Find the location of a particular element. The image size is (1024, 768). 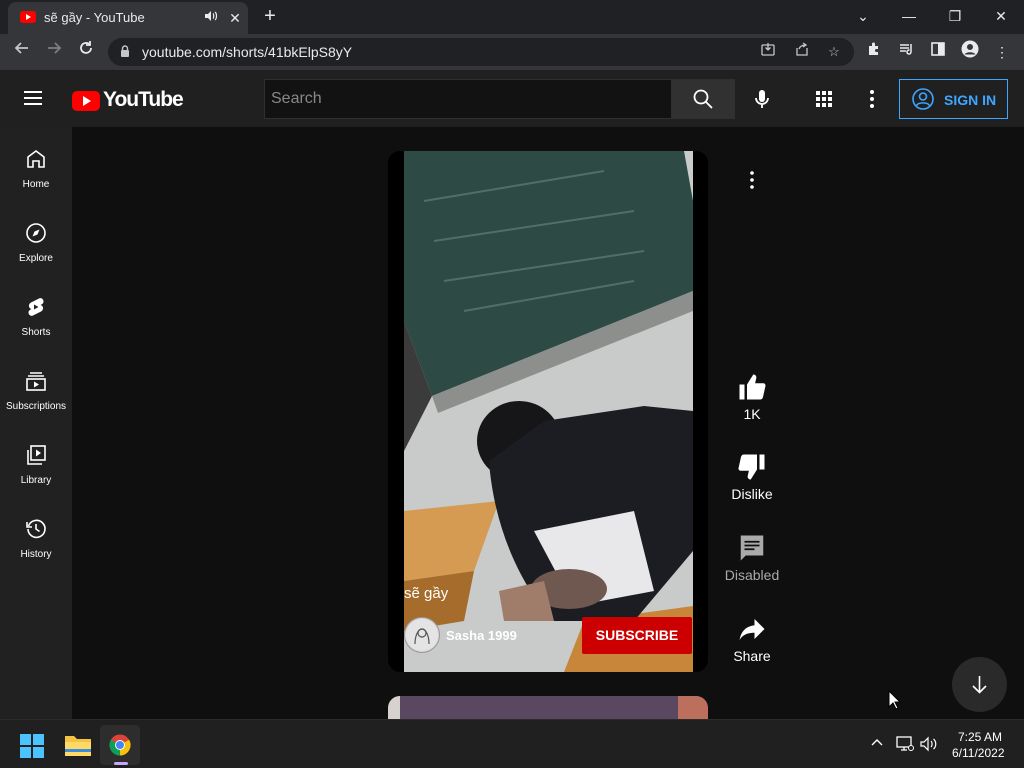

hamburger-menu-icon is located at coordinates (34, 98).